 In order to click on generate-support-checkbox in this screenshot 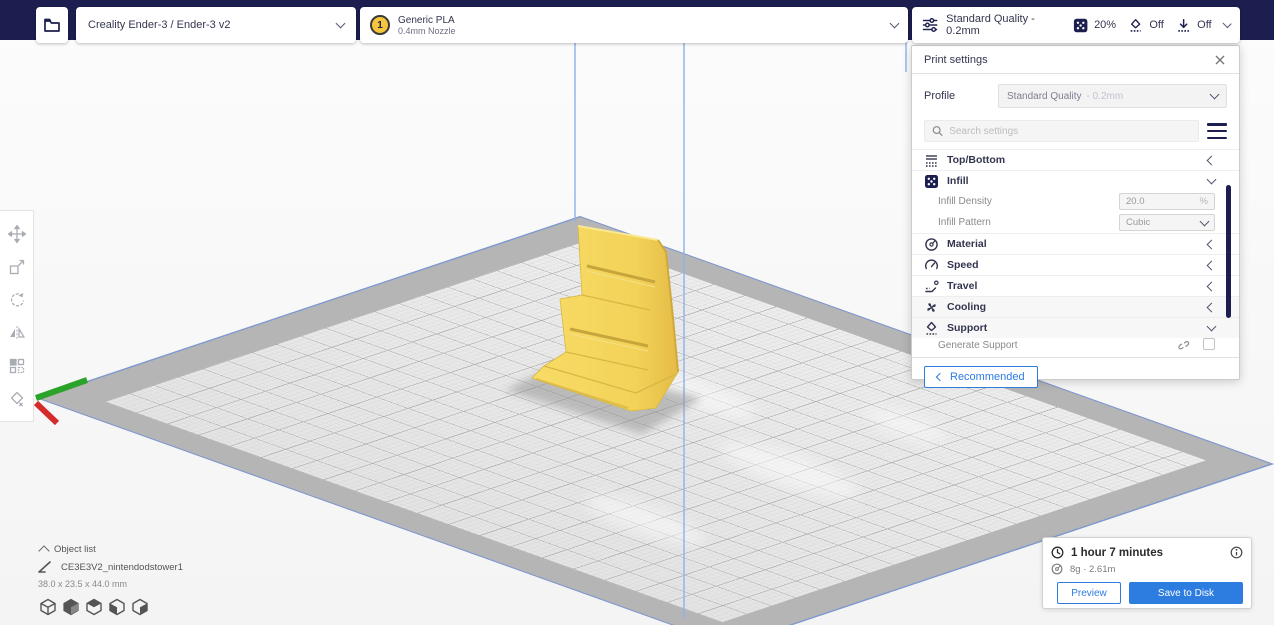, I will do `click(1209, 344)`.